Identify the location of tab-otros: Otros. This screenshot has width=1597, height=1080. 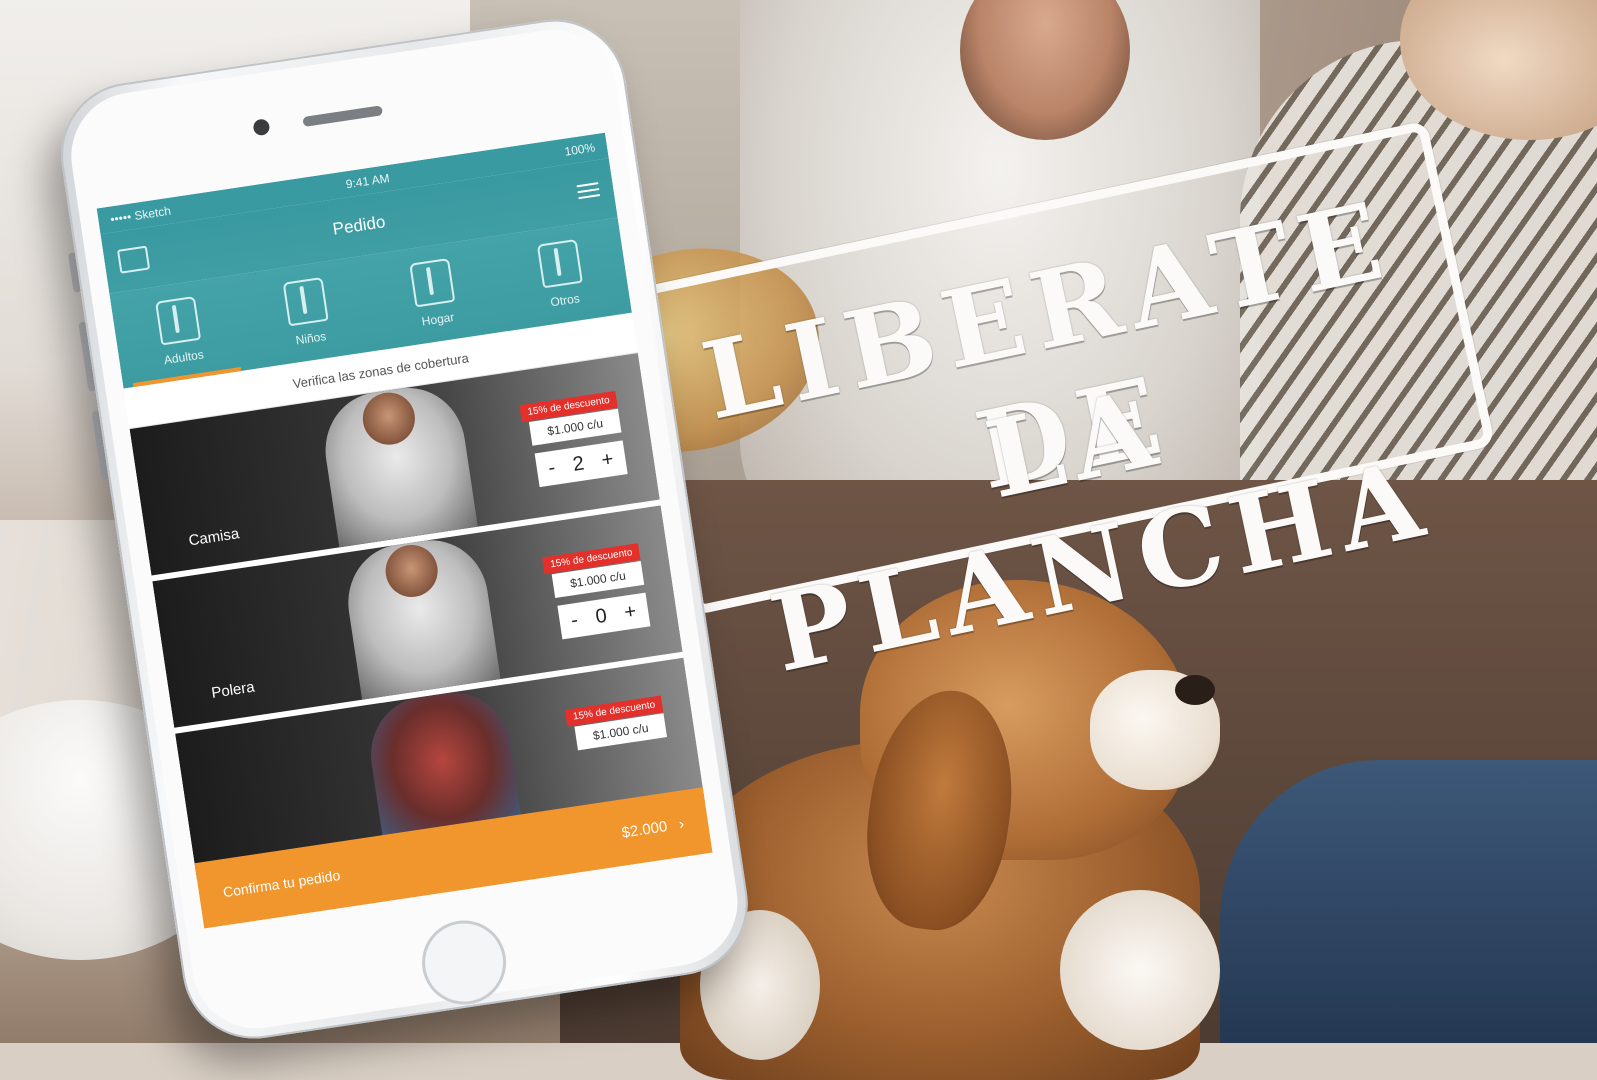
(561, 275).